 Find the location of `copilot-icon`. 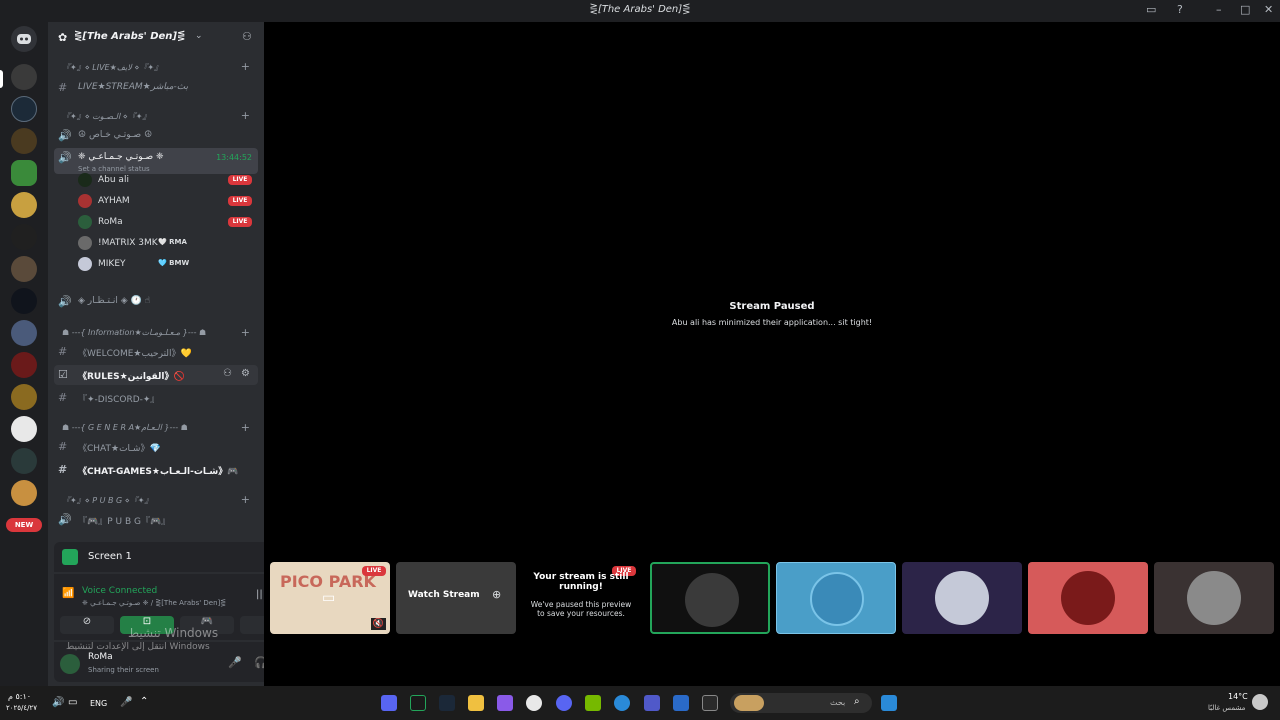

copilot-icon is located at coordinates (505, 703).